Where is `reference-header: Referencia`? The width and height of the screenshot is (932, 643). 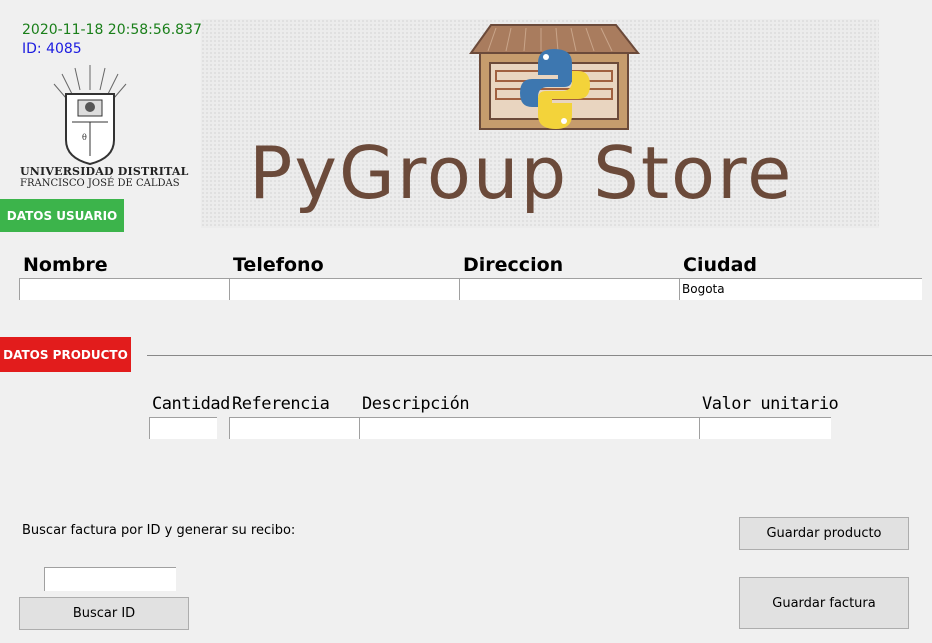 reference-header: Referencia is located at coordinates (281, 404).